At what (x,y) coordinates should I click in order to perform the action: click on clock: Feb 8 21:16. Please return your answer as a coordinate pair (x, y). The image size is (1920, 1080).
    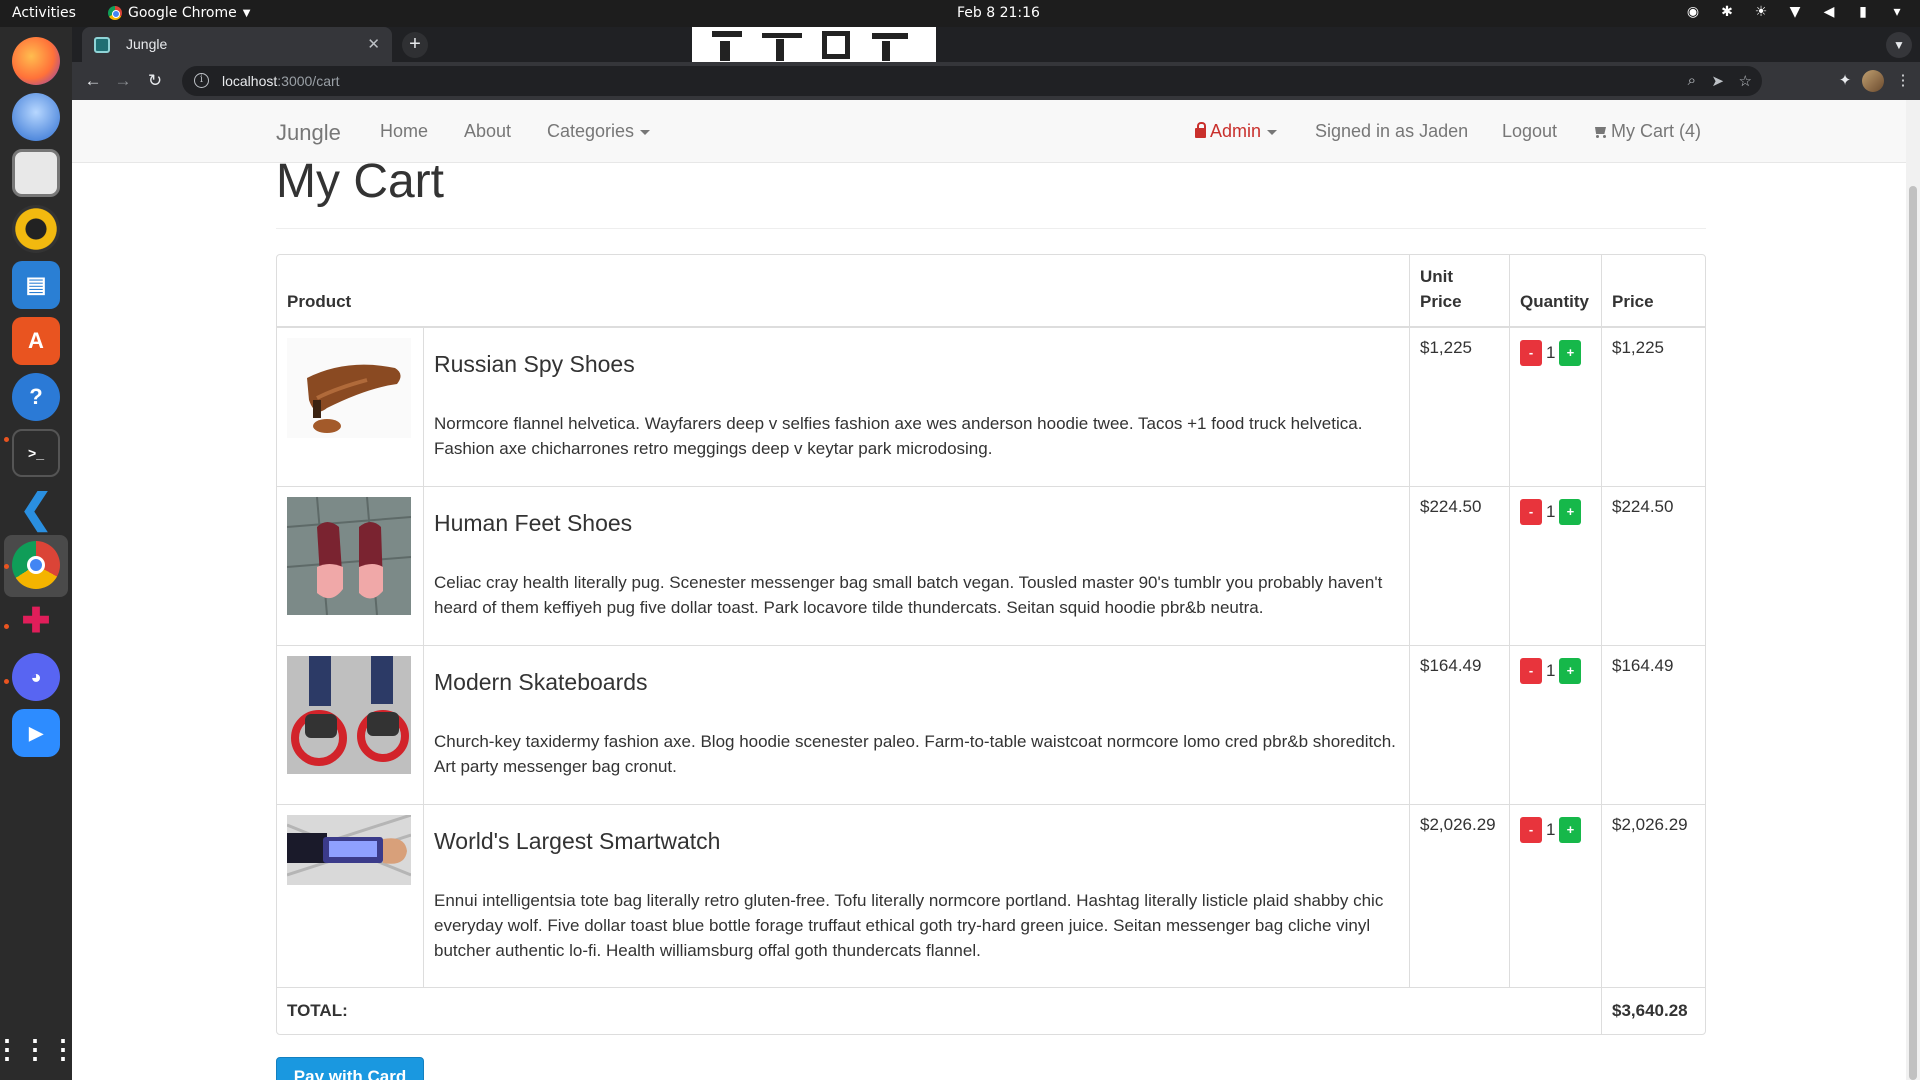
    Looking at the image, I should click on (998, 13).